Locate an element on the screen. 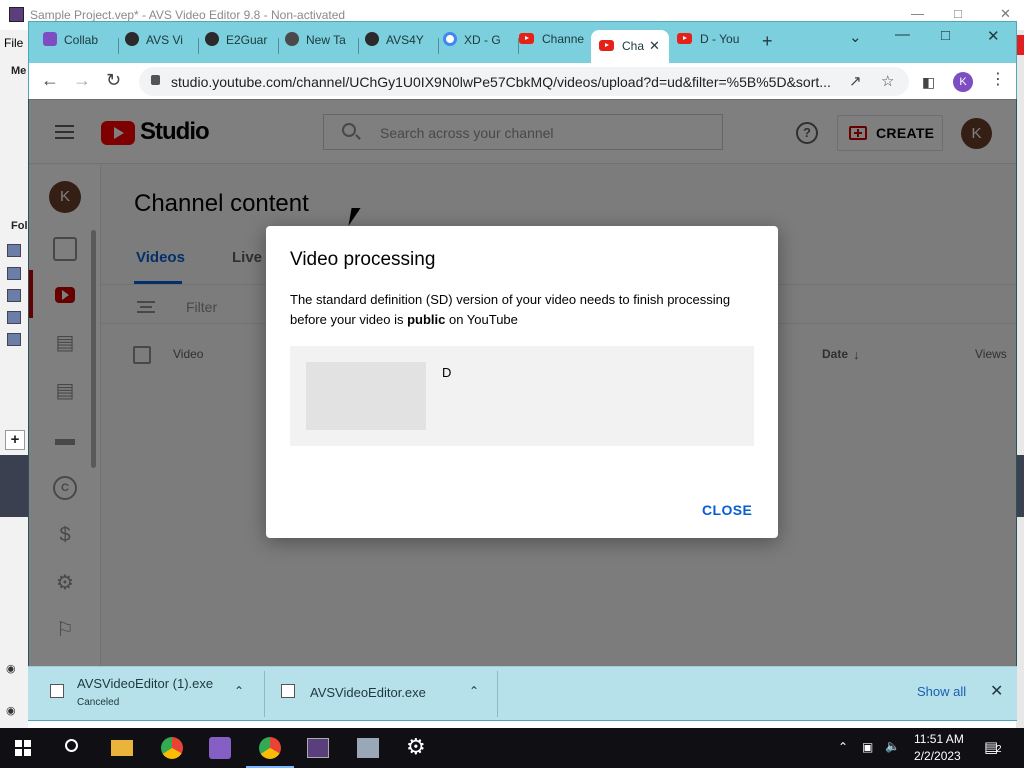 This screenshot has width=1024, height=768. profile-avatar: K is located at coordinates (963, 82).